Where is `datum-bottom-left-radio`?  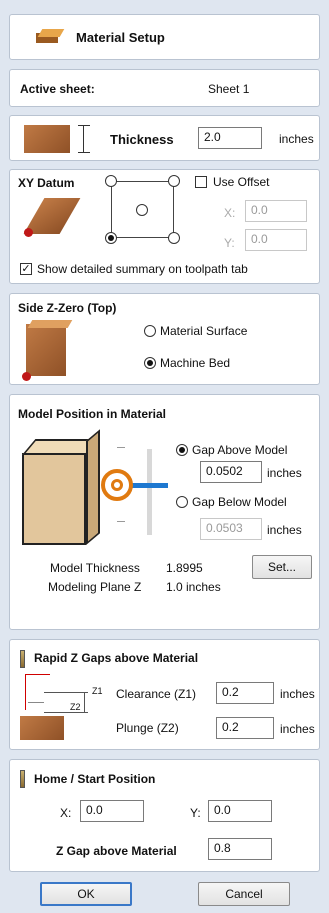
datum-bottom-left-radio is located at coordinates (111, 238).